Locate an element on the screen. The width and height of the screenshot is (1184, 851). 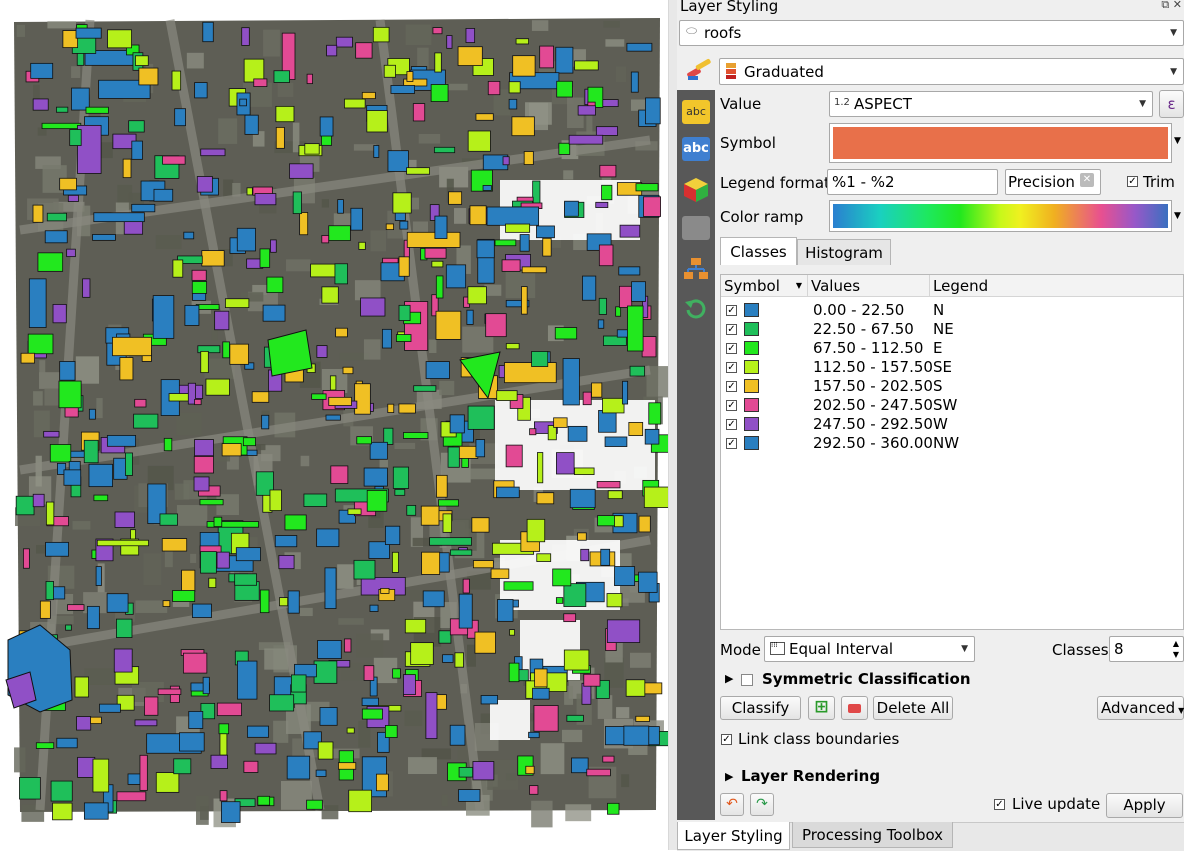
live-update-checkbox: ✓ is located at coordinates (999, 804).